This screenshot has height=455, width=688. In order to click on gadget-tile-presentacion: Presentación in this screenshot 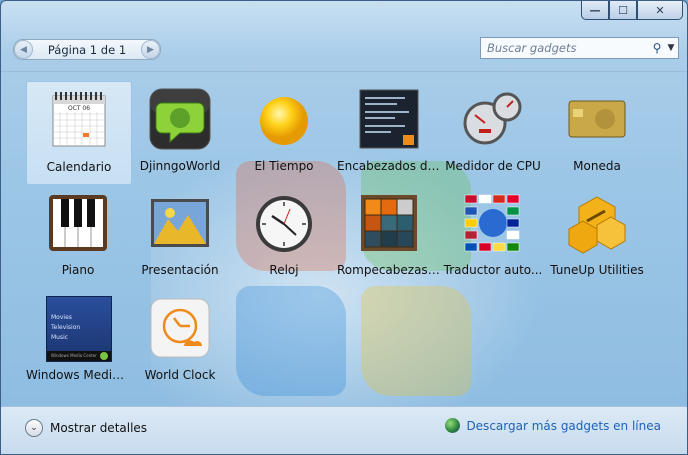, I will do `click(180, 236)`.